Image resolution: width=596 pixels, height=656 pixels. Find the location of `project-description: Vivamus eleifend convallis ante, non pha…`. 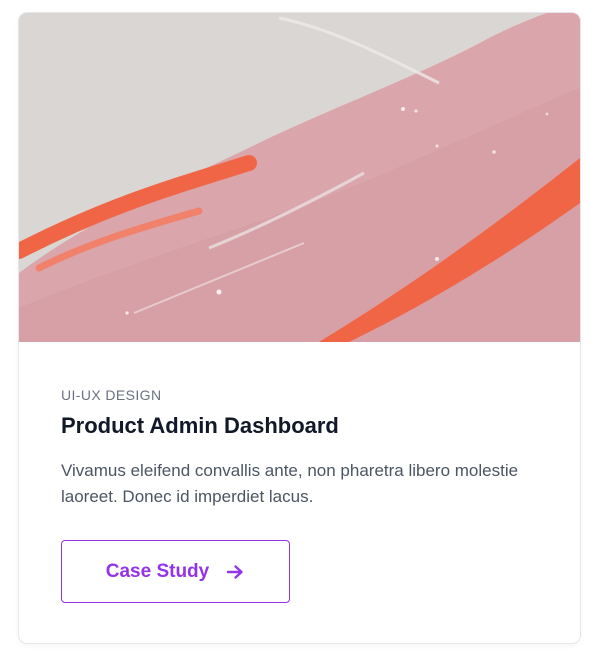

project-description: Vivamus eleifend convallis ante, non pha… is located at coordinates (290, 483).